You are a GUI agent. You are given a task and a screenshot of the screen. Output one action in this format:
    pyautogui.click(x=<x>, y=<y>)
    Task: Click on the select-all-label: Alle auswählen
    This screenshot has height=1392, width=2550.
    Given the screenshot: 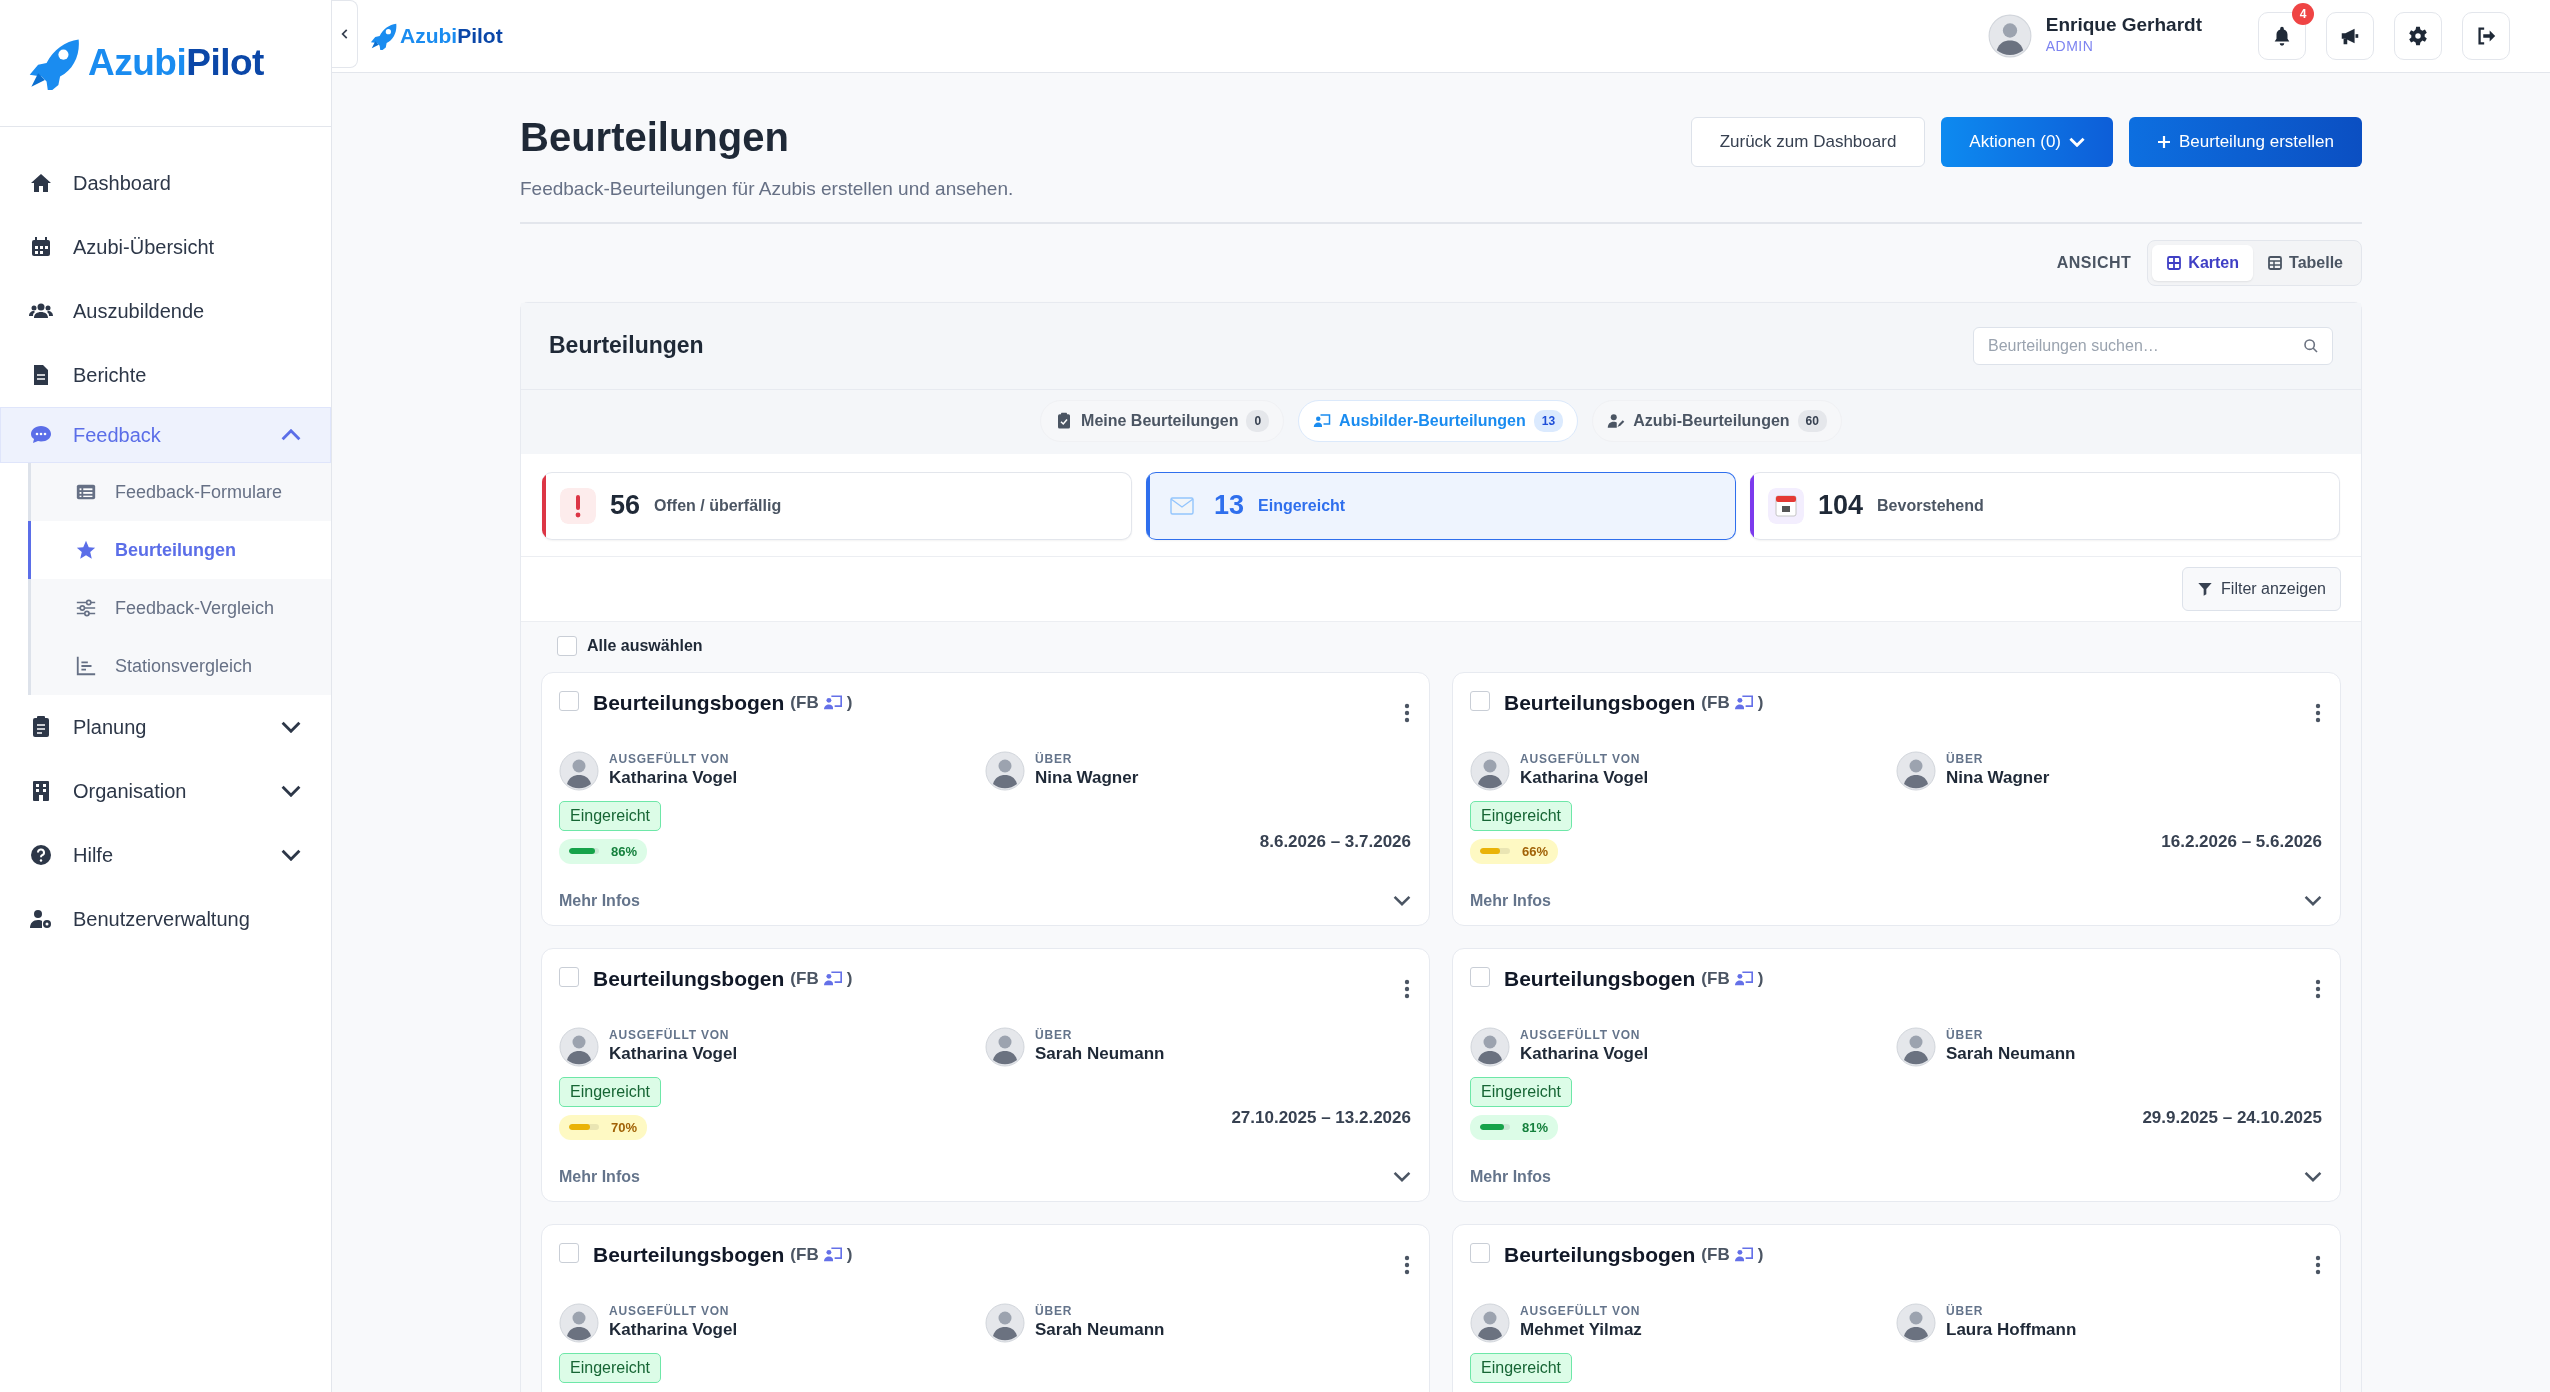 What is the action you would take?
    pyautogui.click(x=645, y=645)
    